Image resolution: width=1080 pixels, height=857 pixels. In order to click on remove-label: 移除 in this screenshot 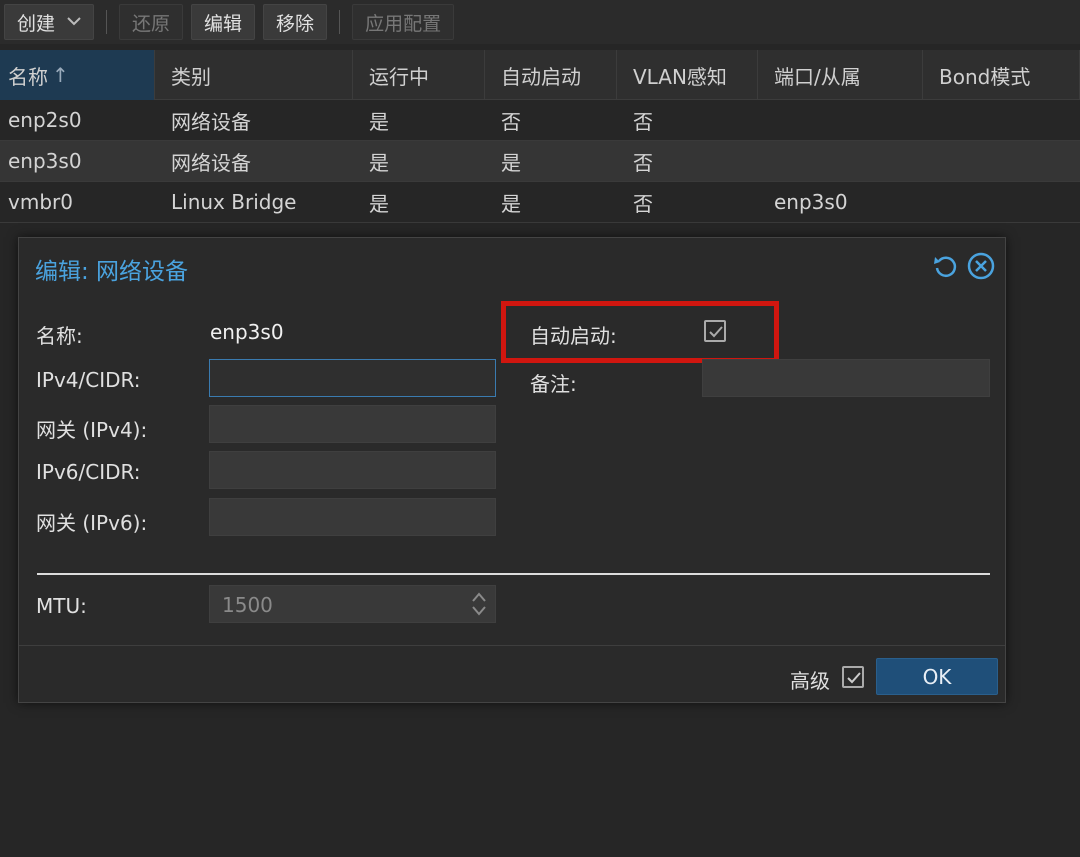, I will do `click(295, 23)`.